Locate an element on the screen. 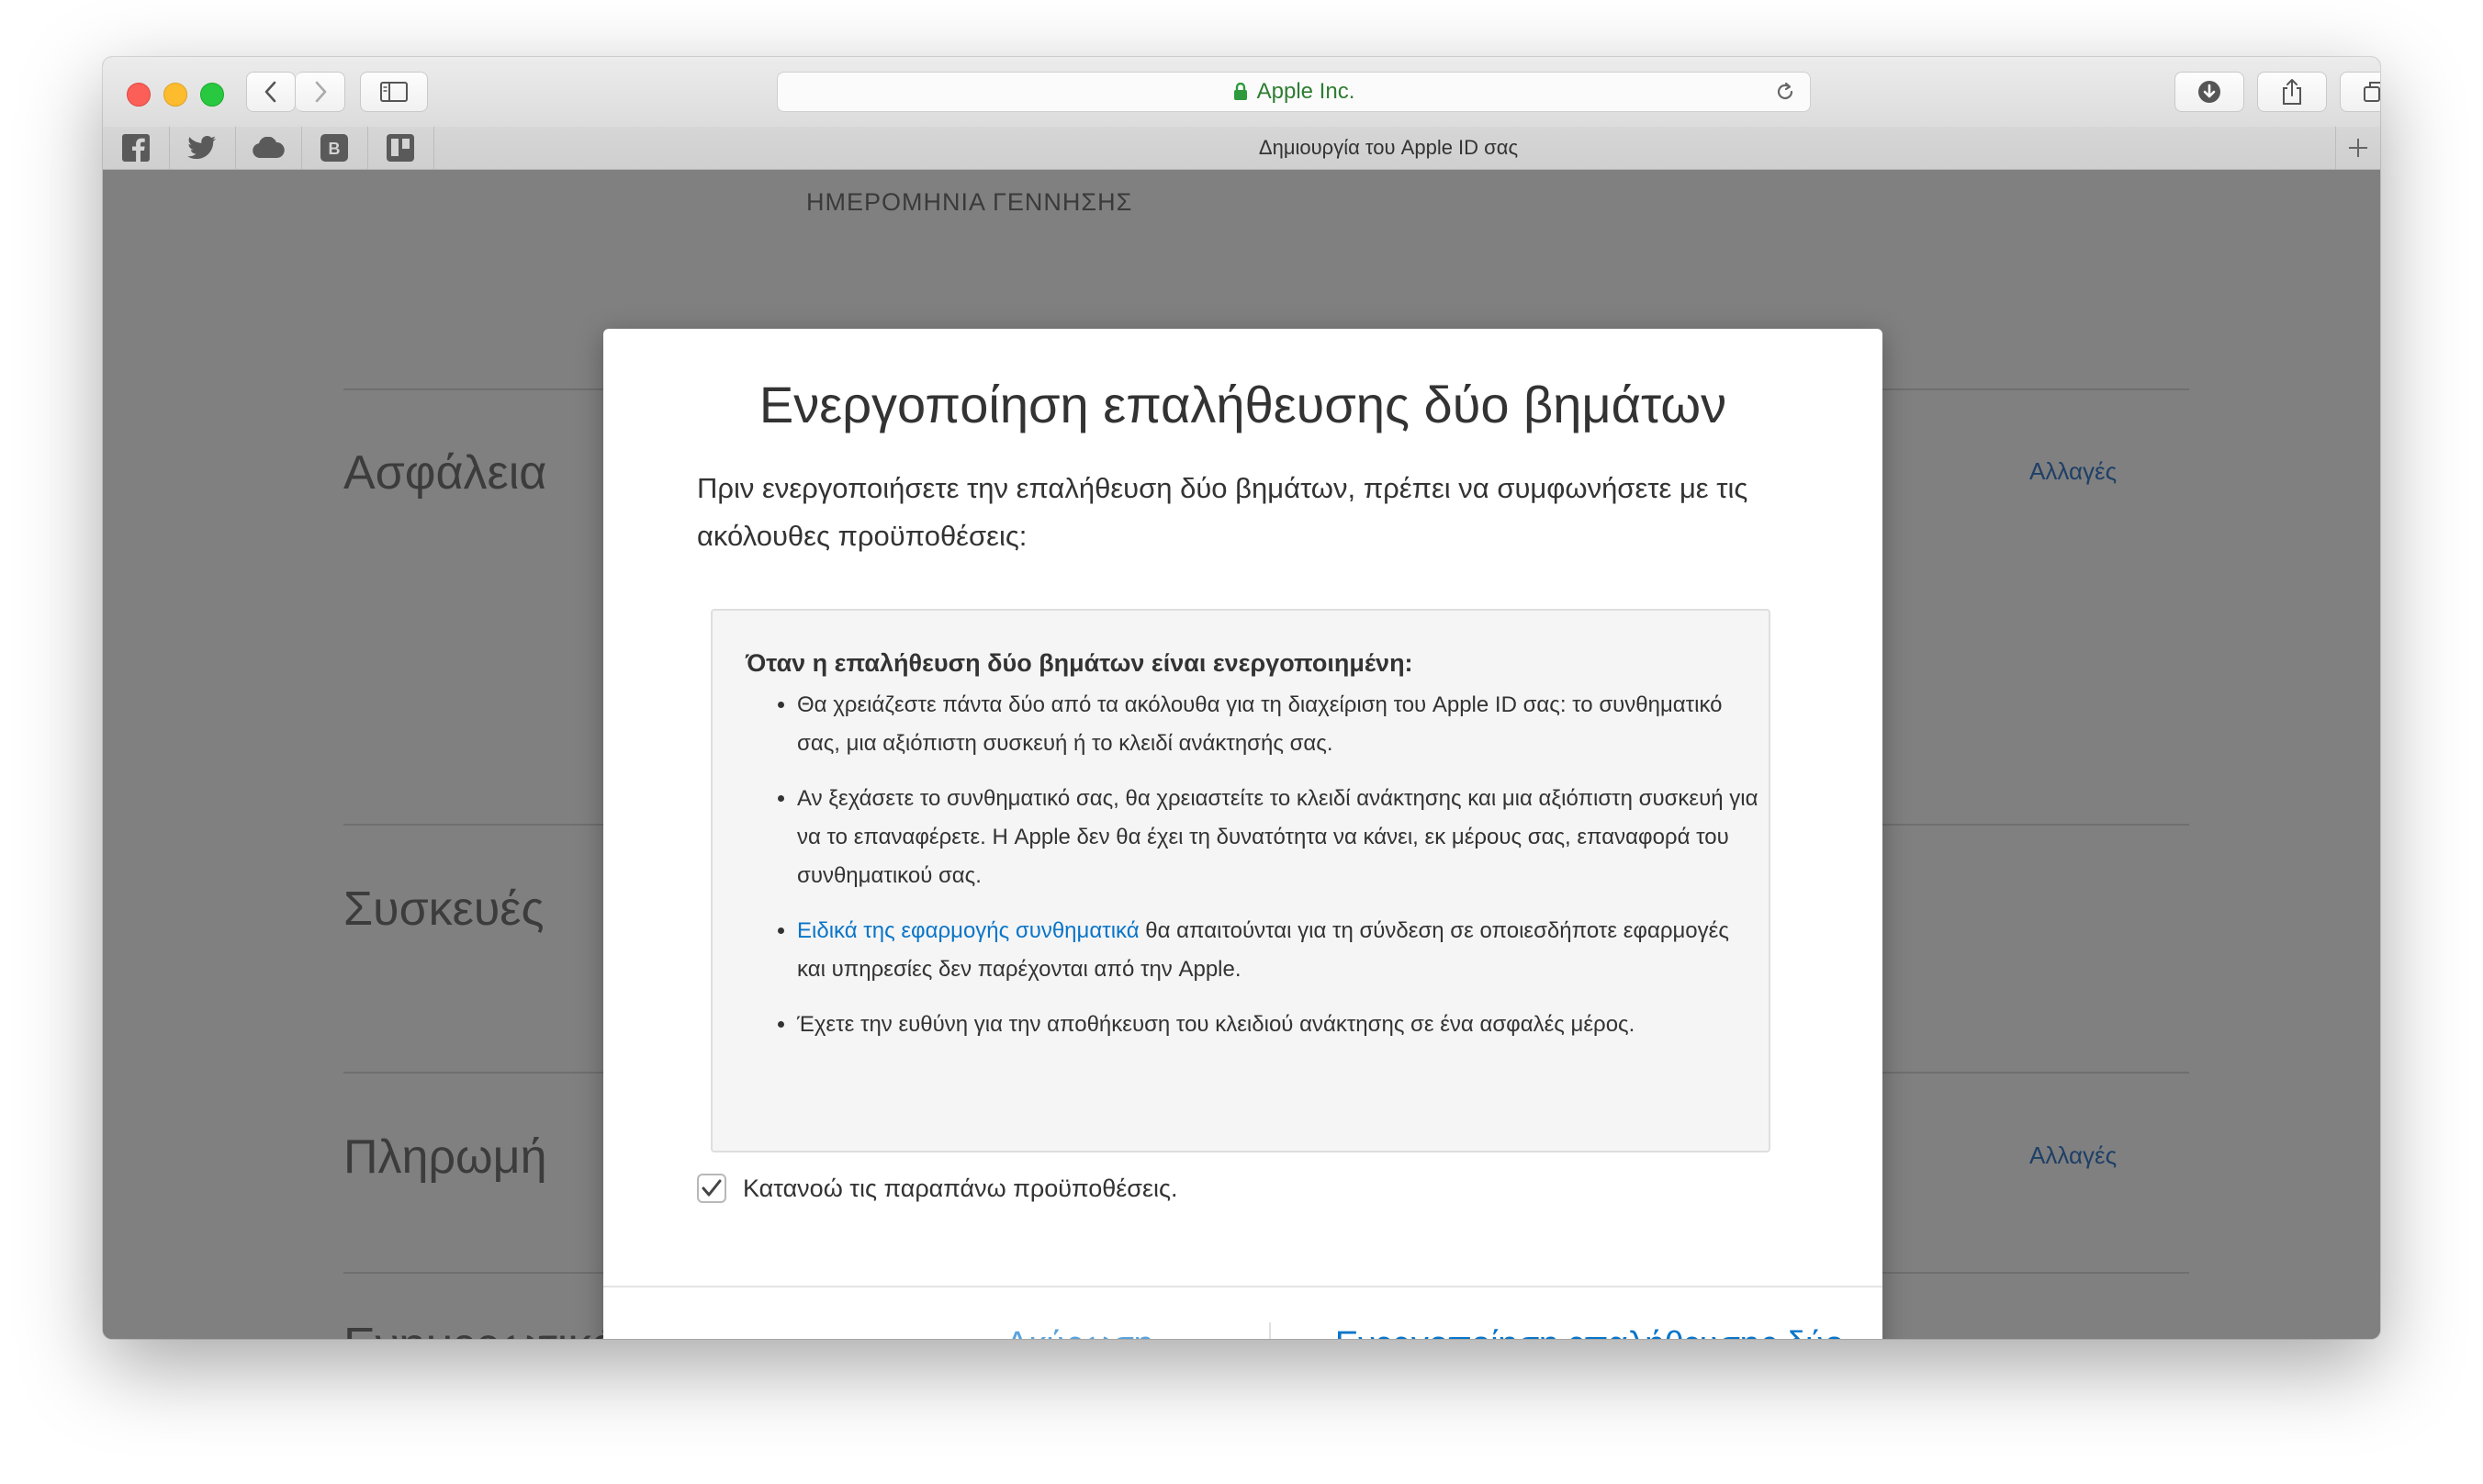 The image size is (2483, 1484). favorites-bar: B Δημιουργία του Apple ID σας is located at coordinates (1241, 149).